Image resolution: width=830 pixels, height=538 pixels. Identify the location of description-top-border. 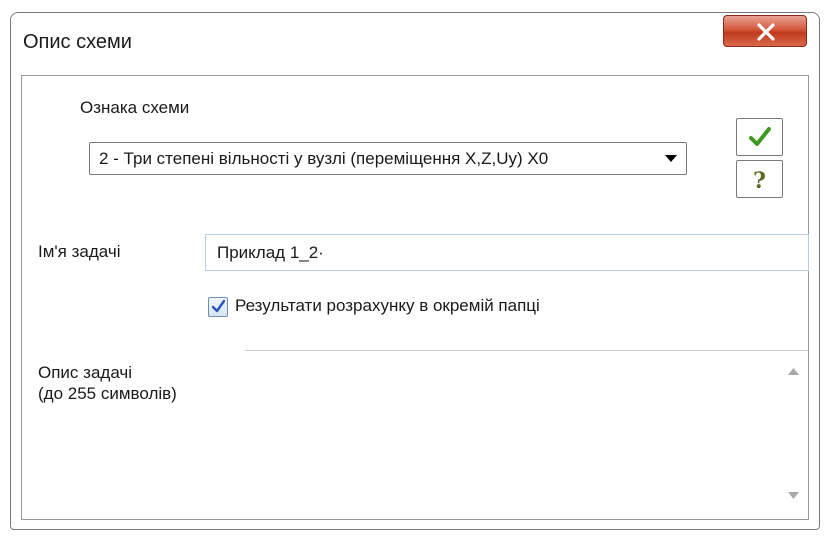
(526, 350).